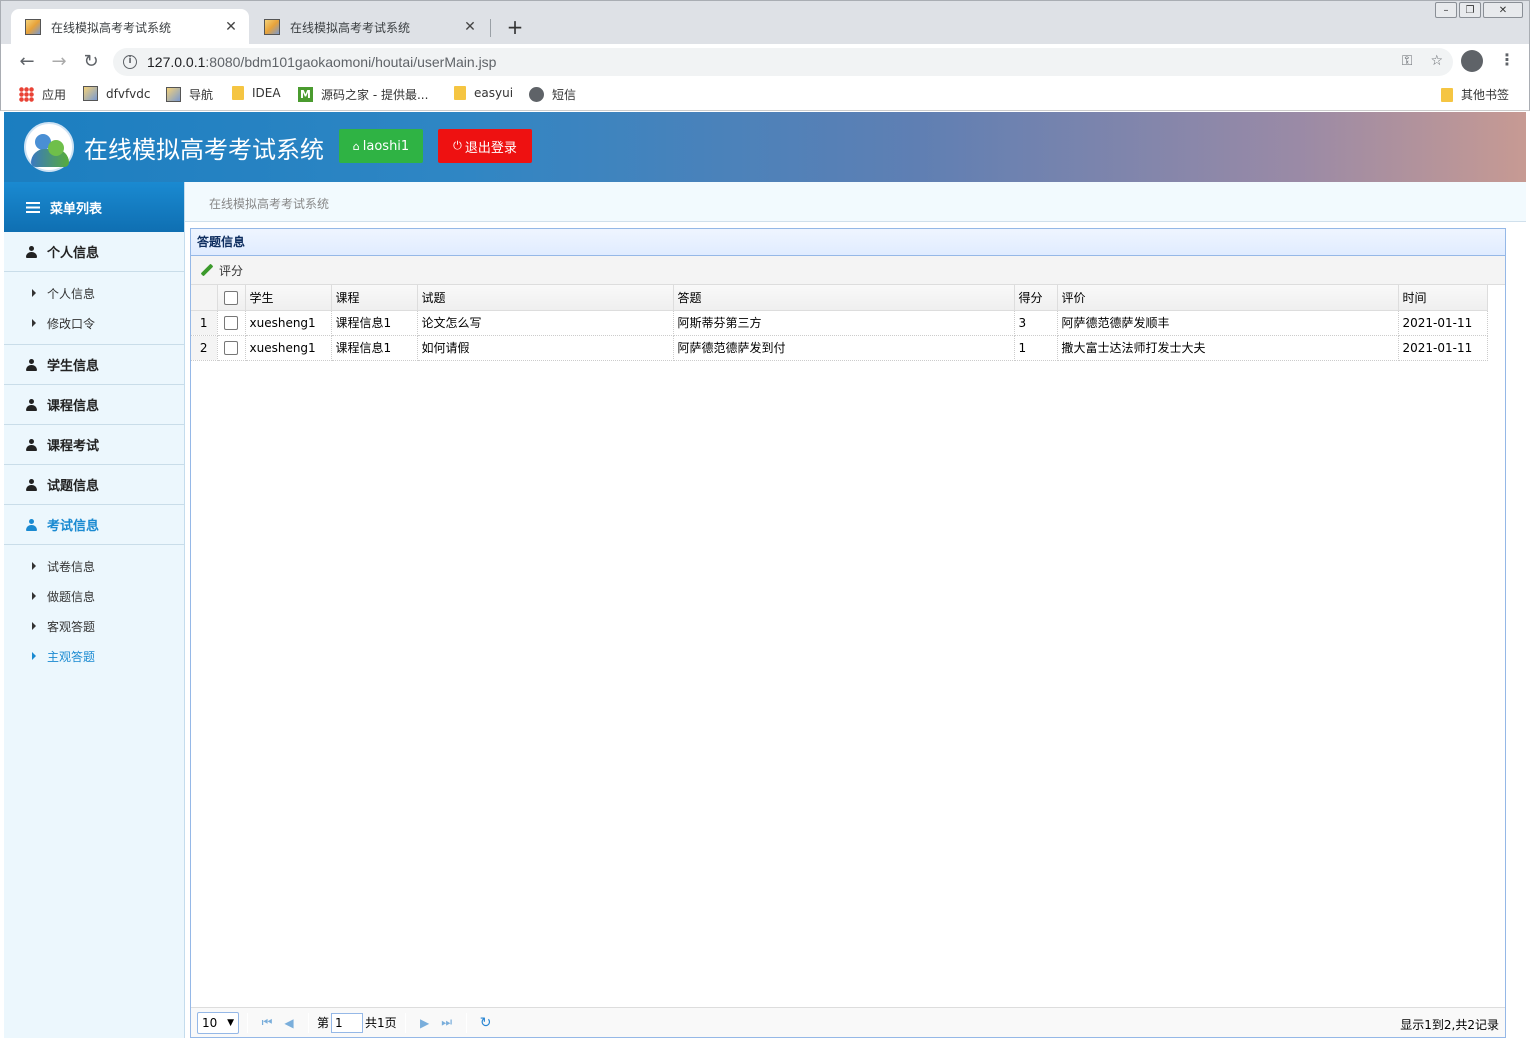 The width and height of the screenshot is (1530, 1040). What do you see at coordinates (94, 405) in the screenshot?
I see `sidebar-group-courses: 课程信息` at bounding box center [94, 405].